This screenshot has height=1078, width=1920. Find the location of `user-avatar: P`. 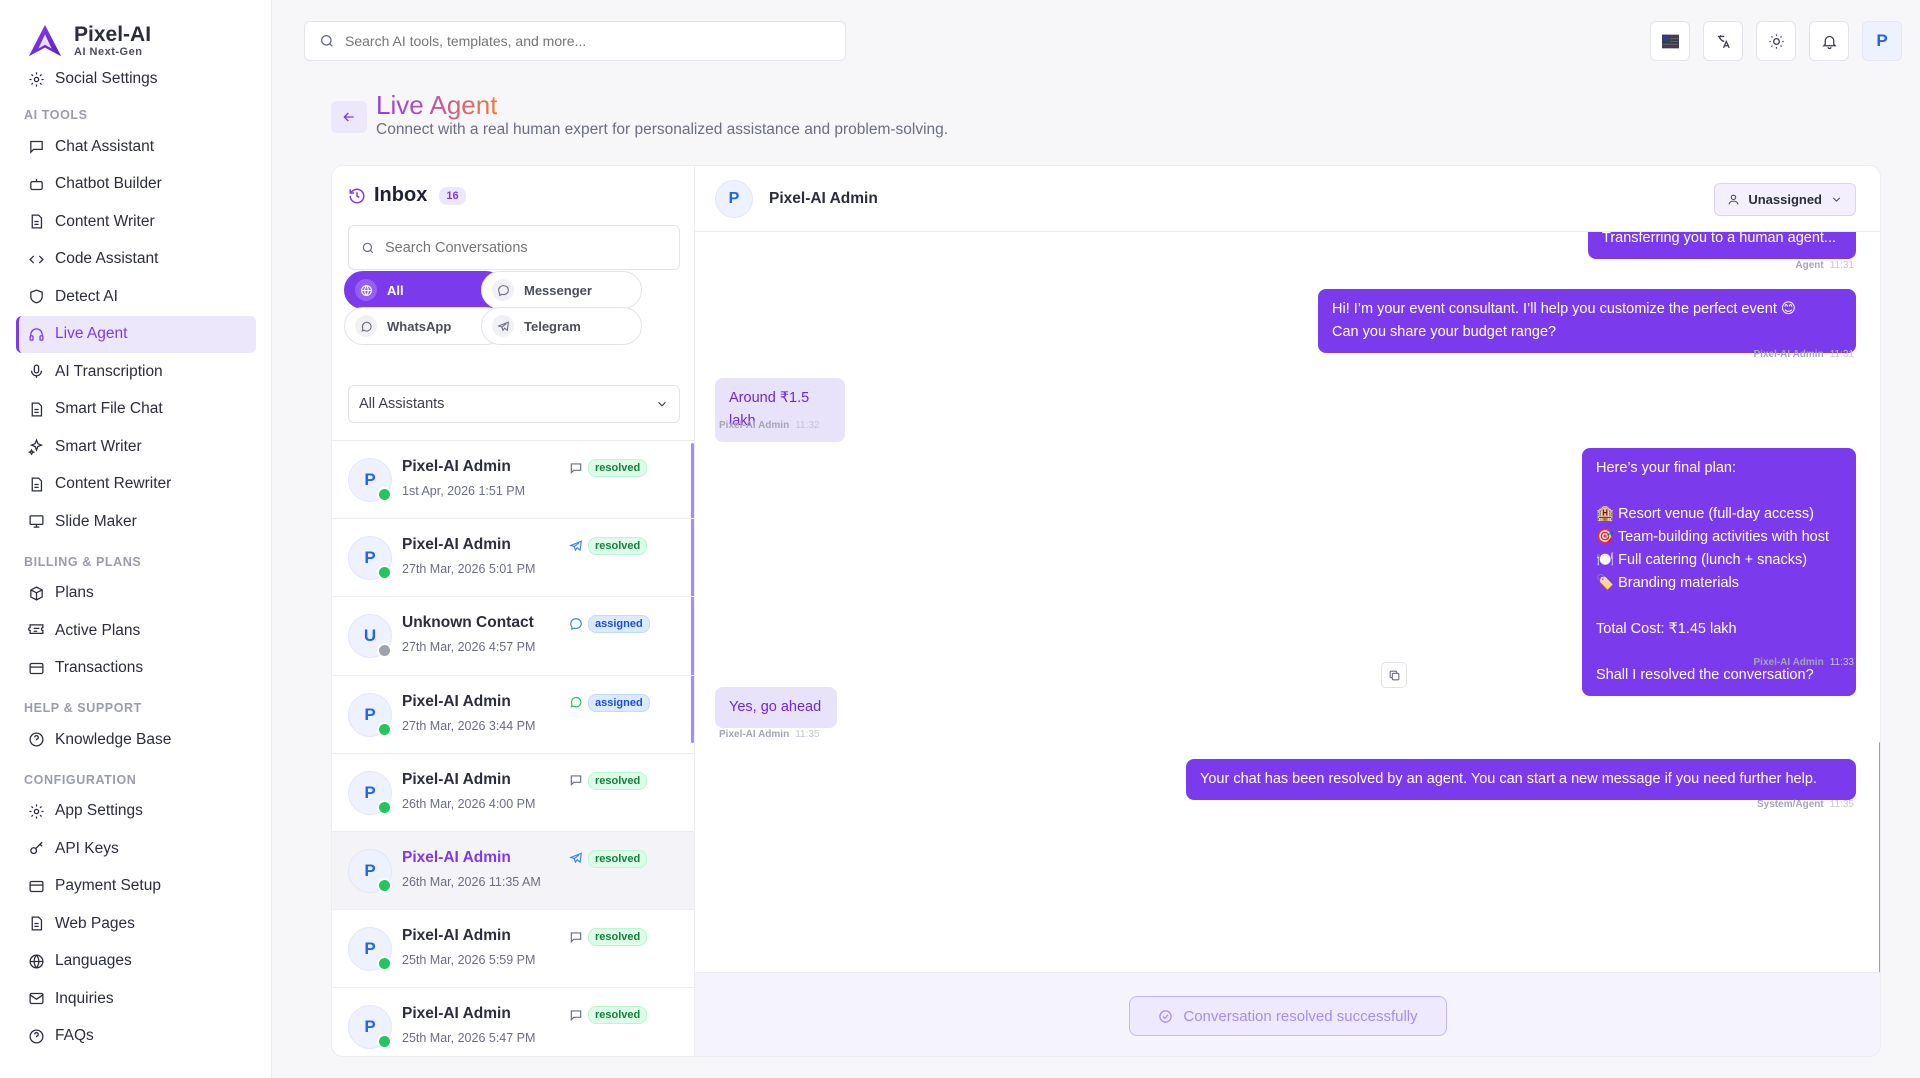

user-avatar: P is located at coordinates (1882, 41).